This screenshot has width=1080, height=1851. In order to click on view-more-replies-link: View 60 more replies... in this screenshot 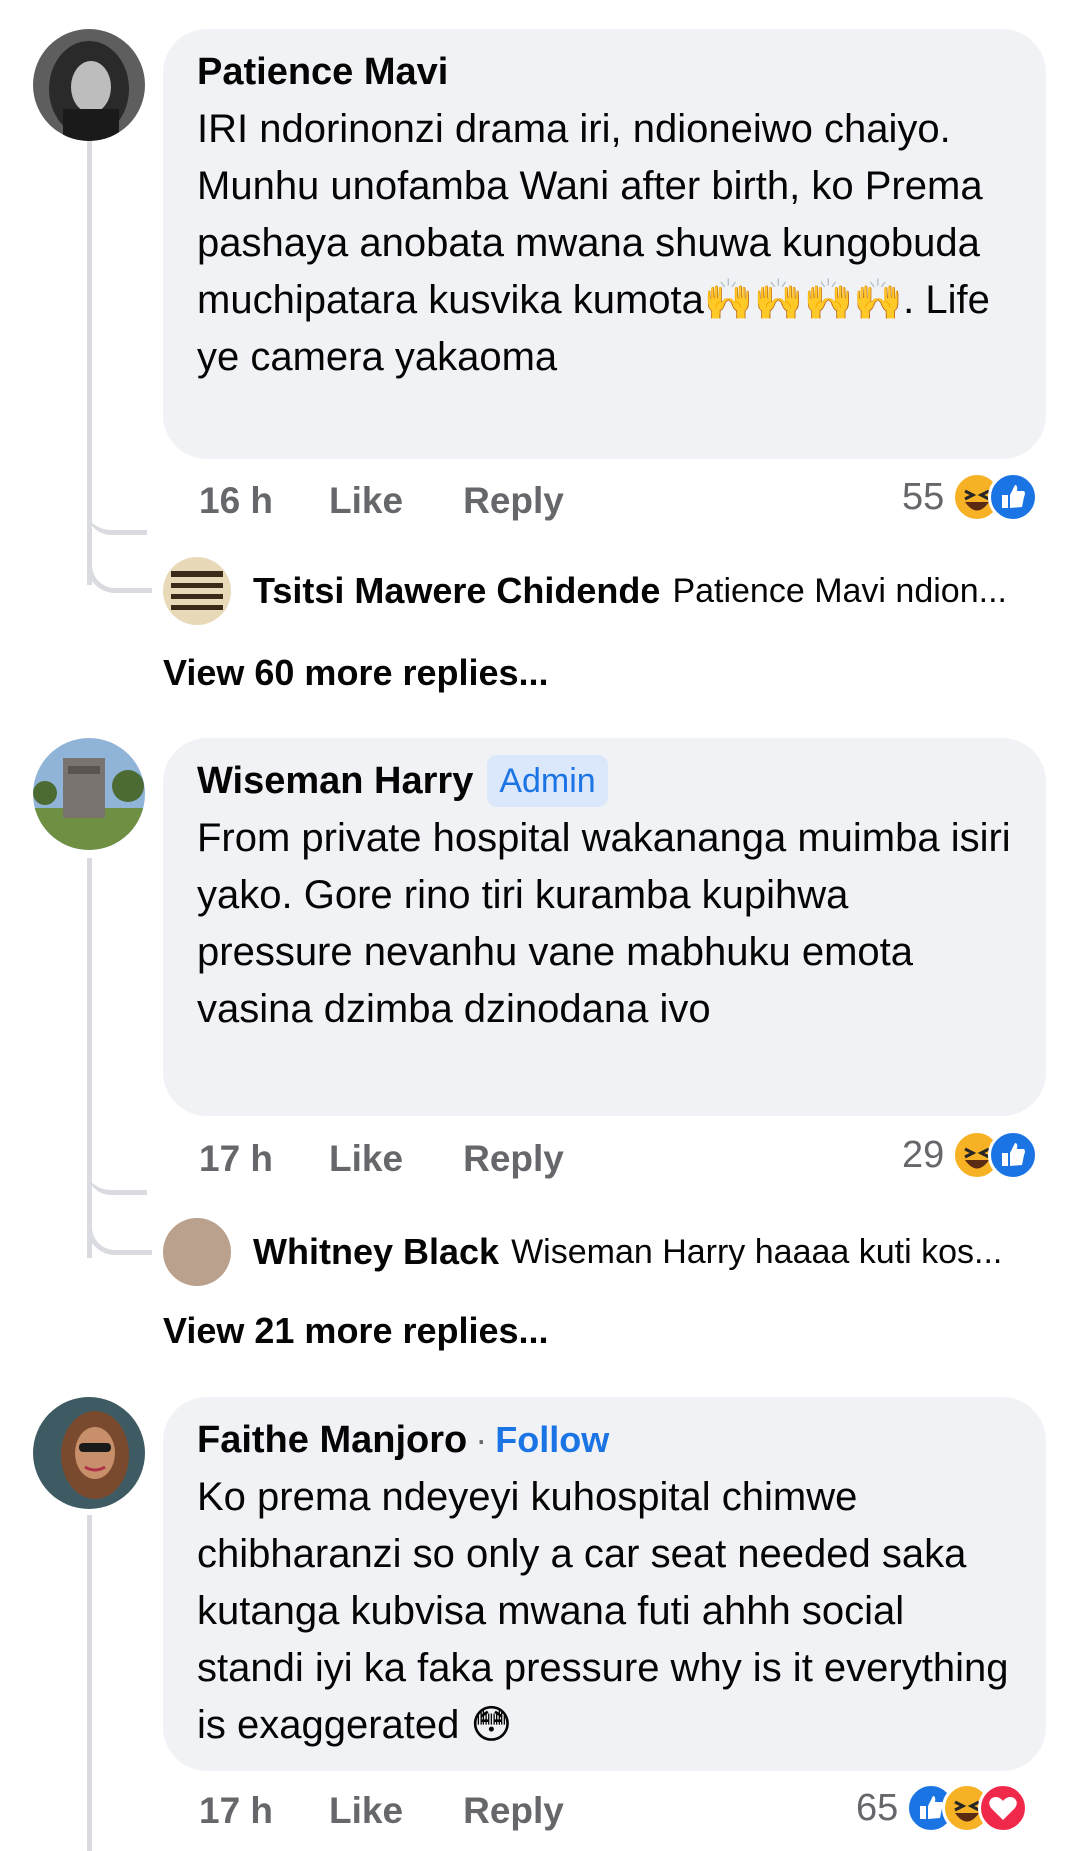, I will do `click(356, 673)`.